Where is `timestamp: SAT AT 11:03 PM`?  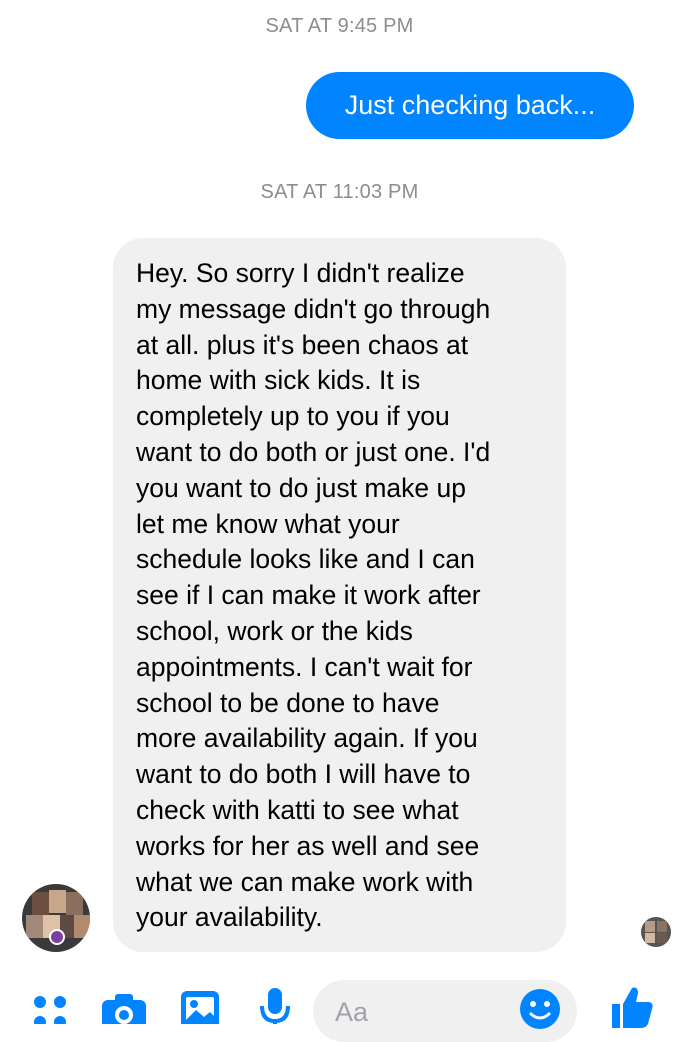
timestamp: SAT AT 11:03 PM is located at coordinates (339, 192).